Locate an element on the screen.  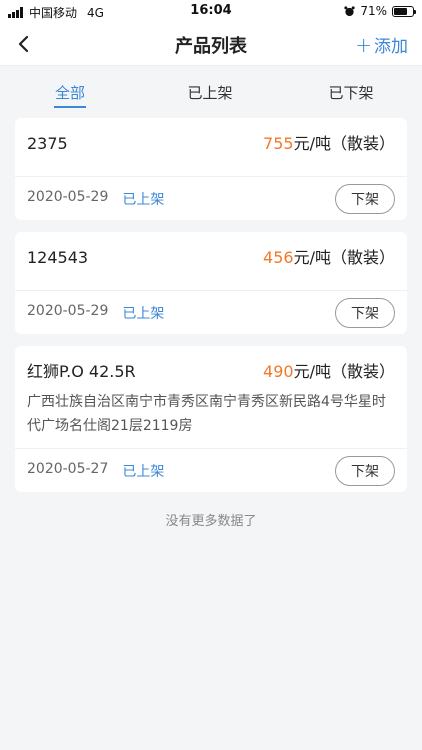
product-date: 2020-05-27 is located at coordinates (68, 468).